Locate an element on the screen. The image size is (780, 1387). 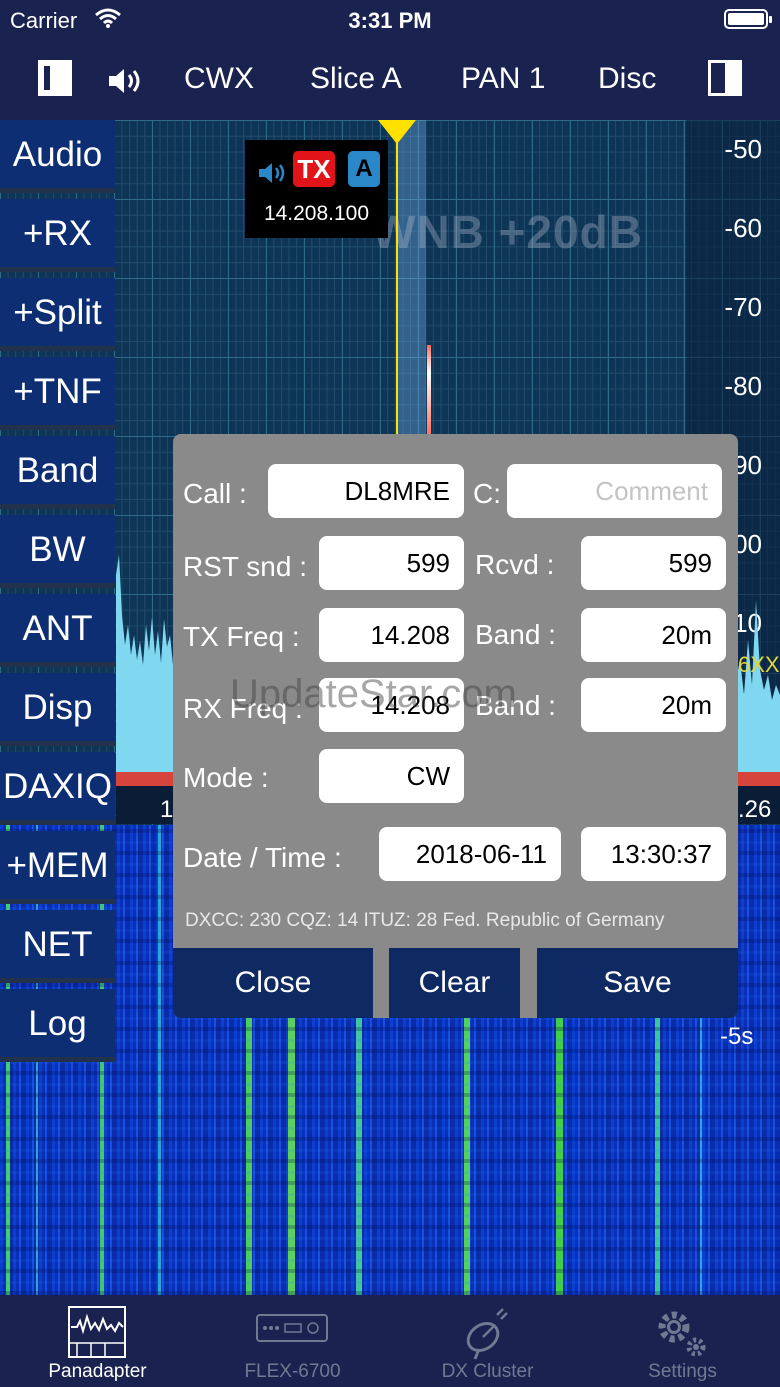
rst-received-label: Rcvd : is located at coordinates (515, 564).